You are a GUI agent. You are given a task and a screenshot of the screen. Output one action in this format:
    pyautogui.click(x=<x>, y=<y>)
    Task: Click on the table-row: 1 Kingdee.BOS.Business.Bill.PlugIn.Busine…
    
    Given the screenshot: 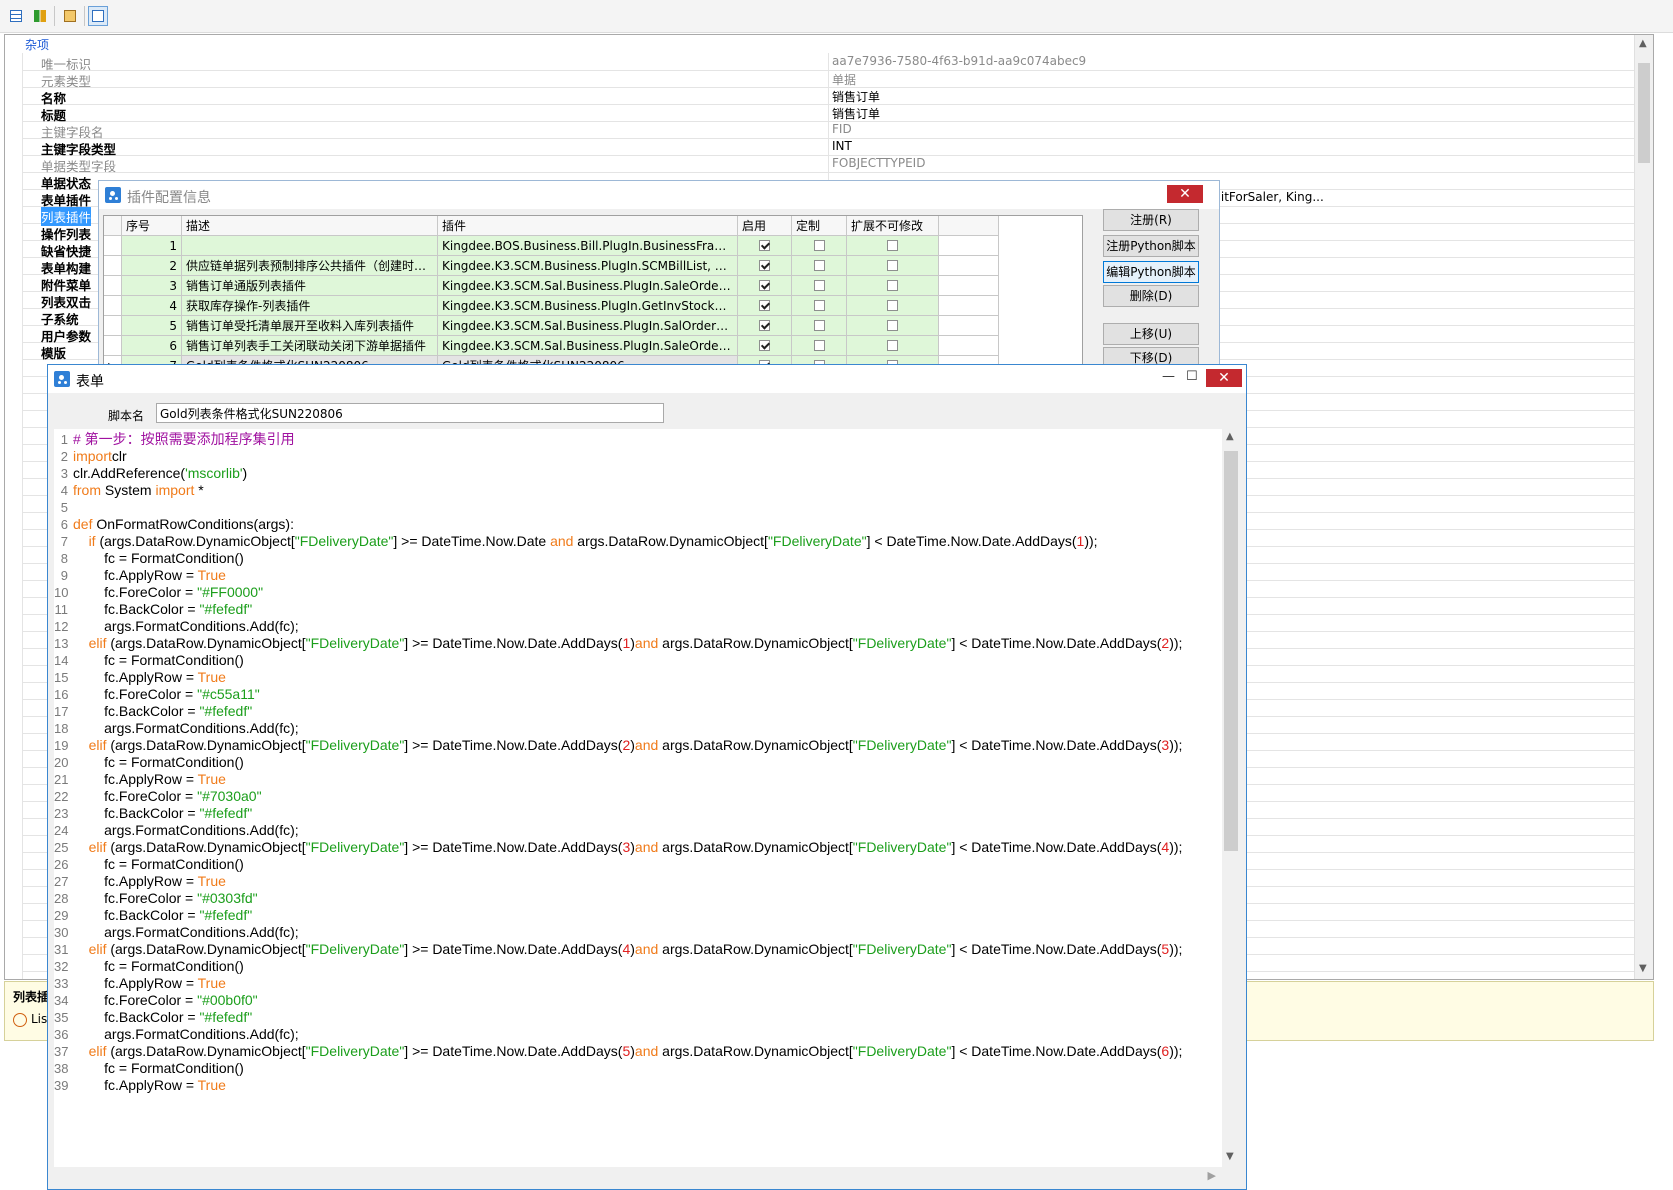 What is the action you would take?
    pyautogui.click(x=554, y=246)
    